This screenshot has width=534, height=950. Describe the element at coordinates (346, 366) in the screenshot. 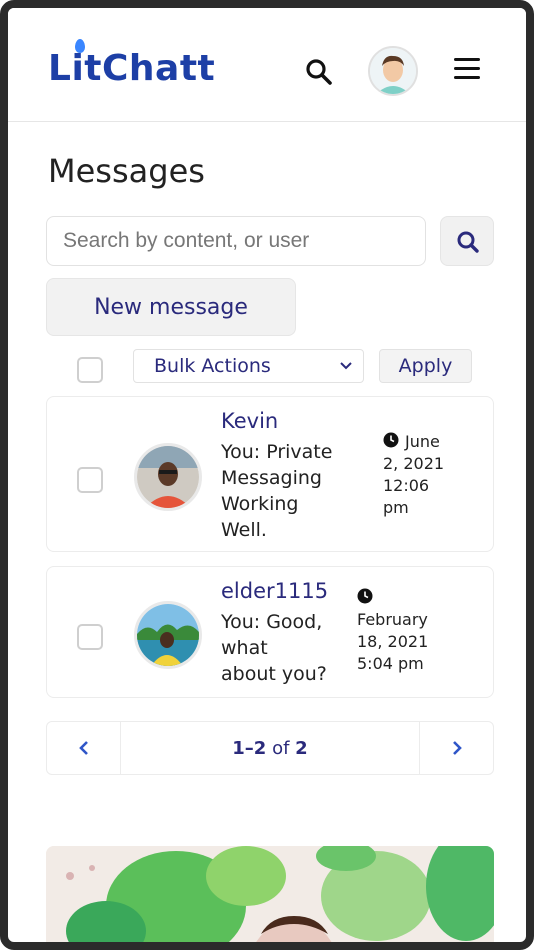

I see `chevron-down-icon` at that location.